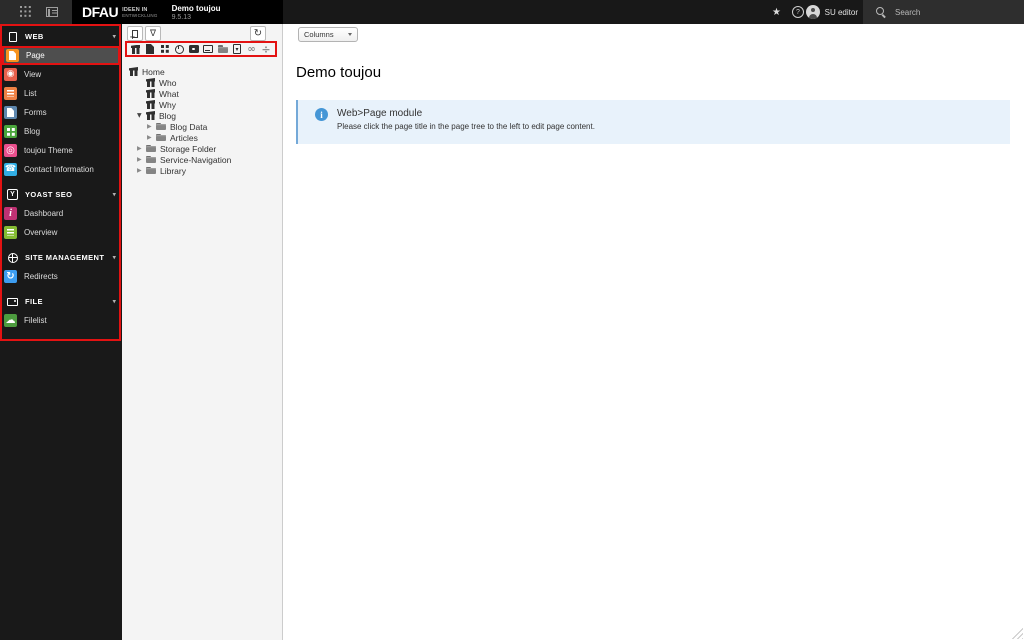 The width and height of the screenshot is (1024, 640). What do you see at coordinates (201, 82) in the screenshot?
I see `tree-item-who: Who` at bounding box center [201, 82].